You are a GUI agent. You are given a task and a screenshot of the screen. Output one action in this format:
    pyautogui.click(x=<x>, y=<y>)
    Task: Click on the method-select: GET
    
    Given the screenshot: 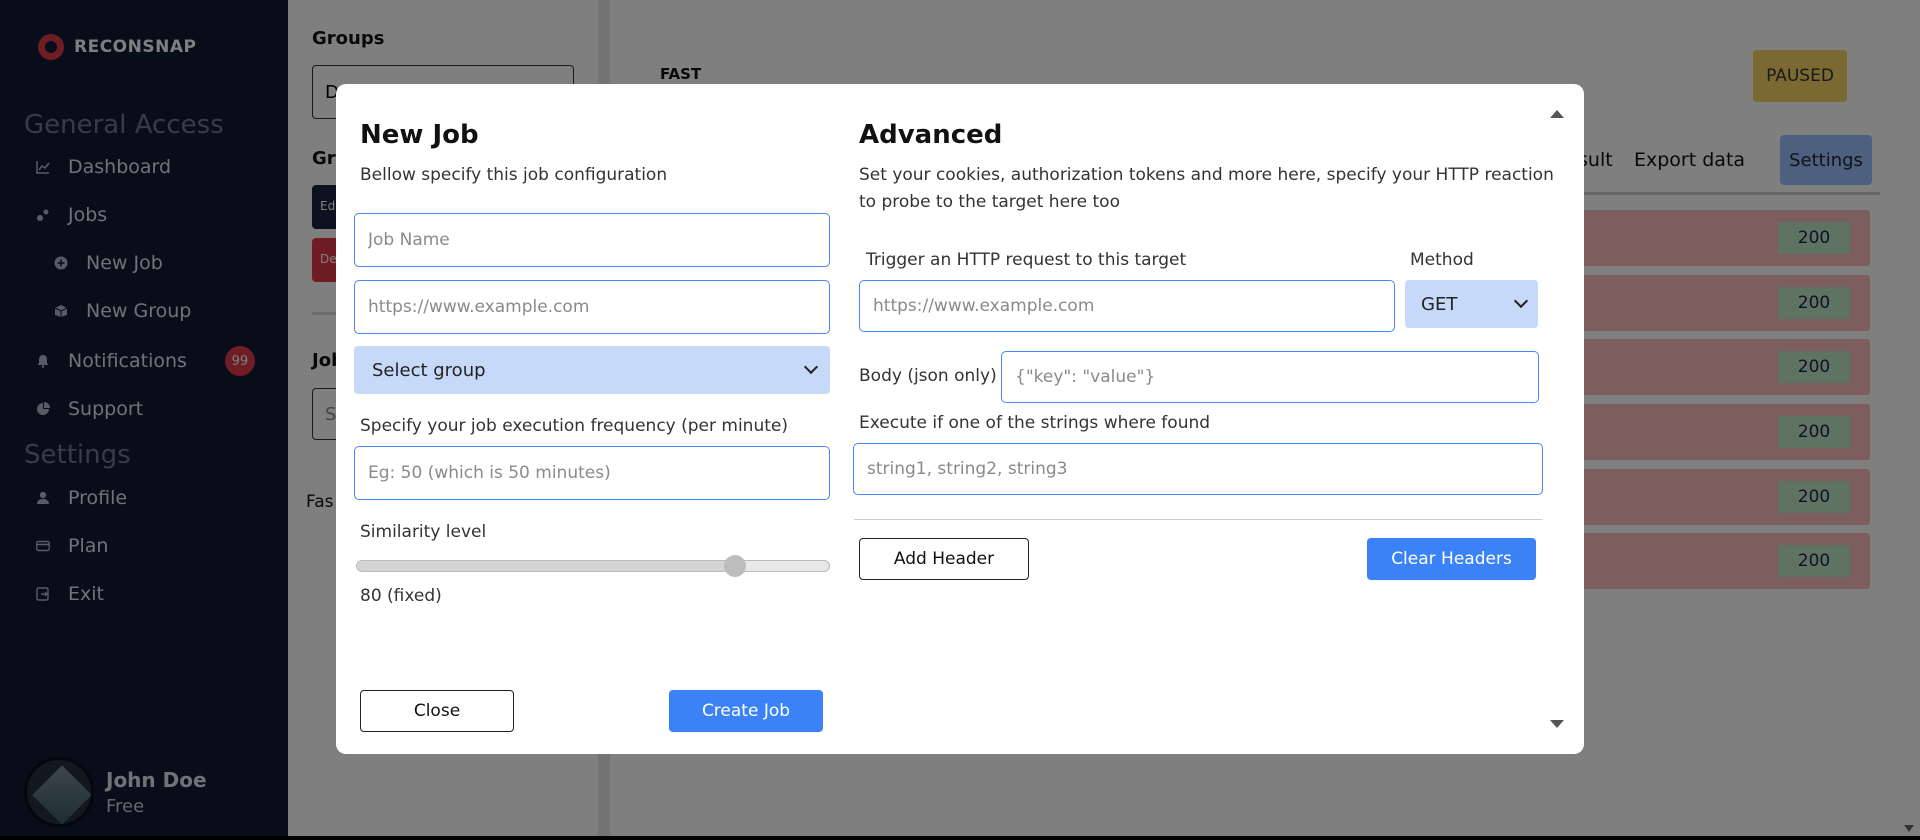 What is the action you would take?
    pyautogui.click(x=1471, y=304)
    